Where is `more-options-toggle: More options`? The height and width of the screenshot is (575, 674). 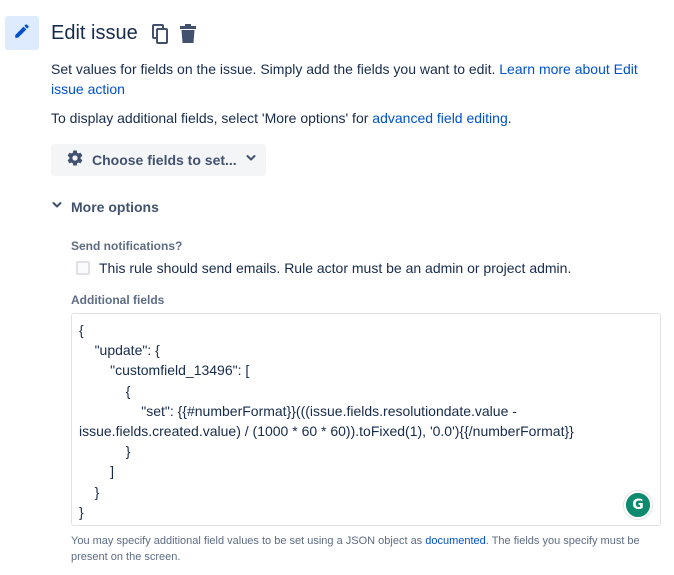 more-options-toggle: More options is located at coordinates (105, 207).